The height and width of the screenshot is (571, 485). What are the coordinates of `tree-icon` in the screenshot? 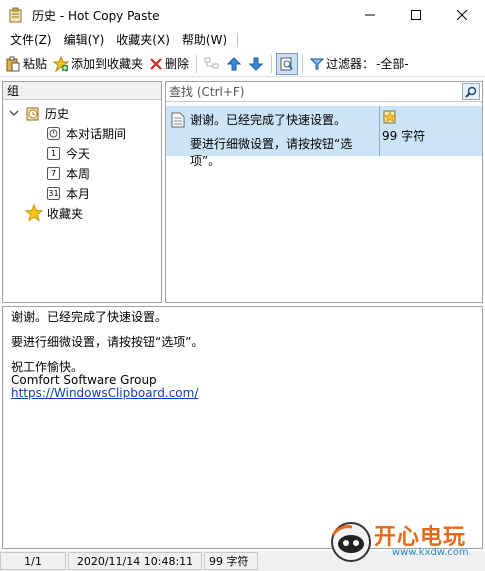 It's located at (211, 62).